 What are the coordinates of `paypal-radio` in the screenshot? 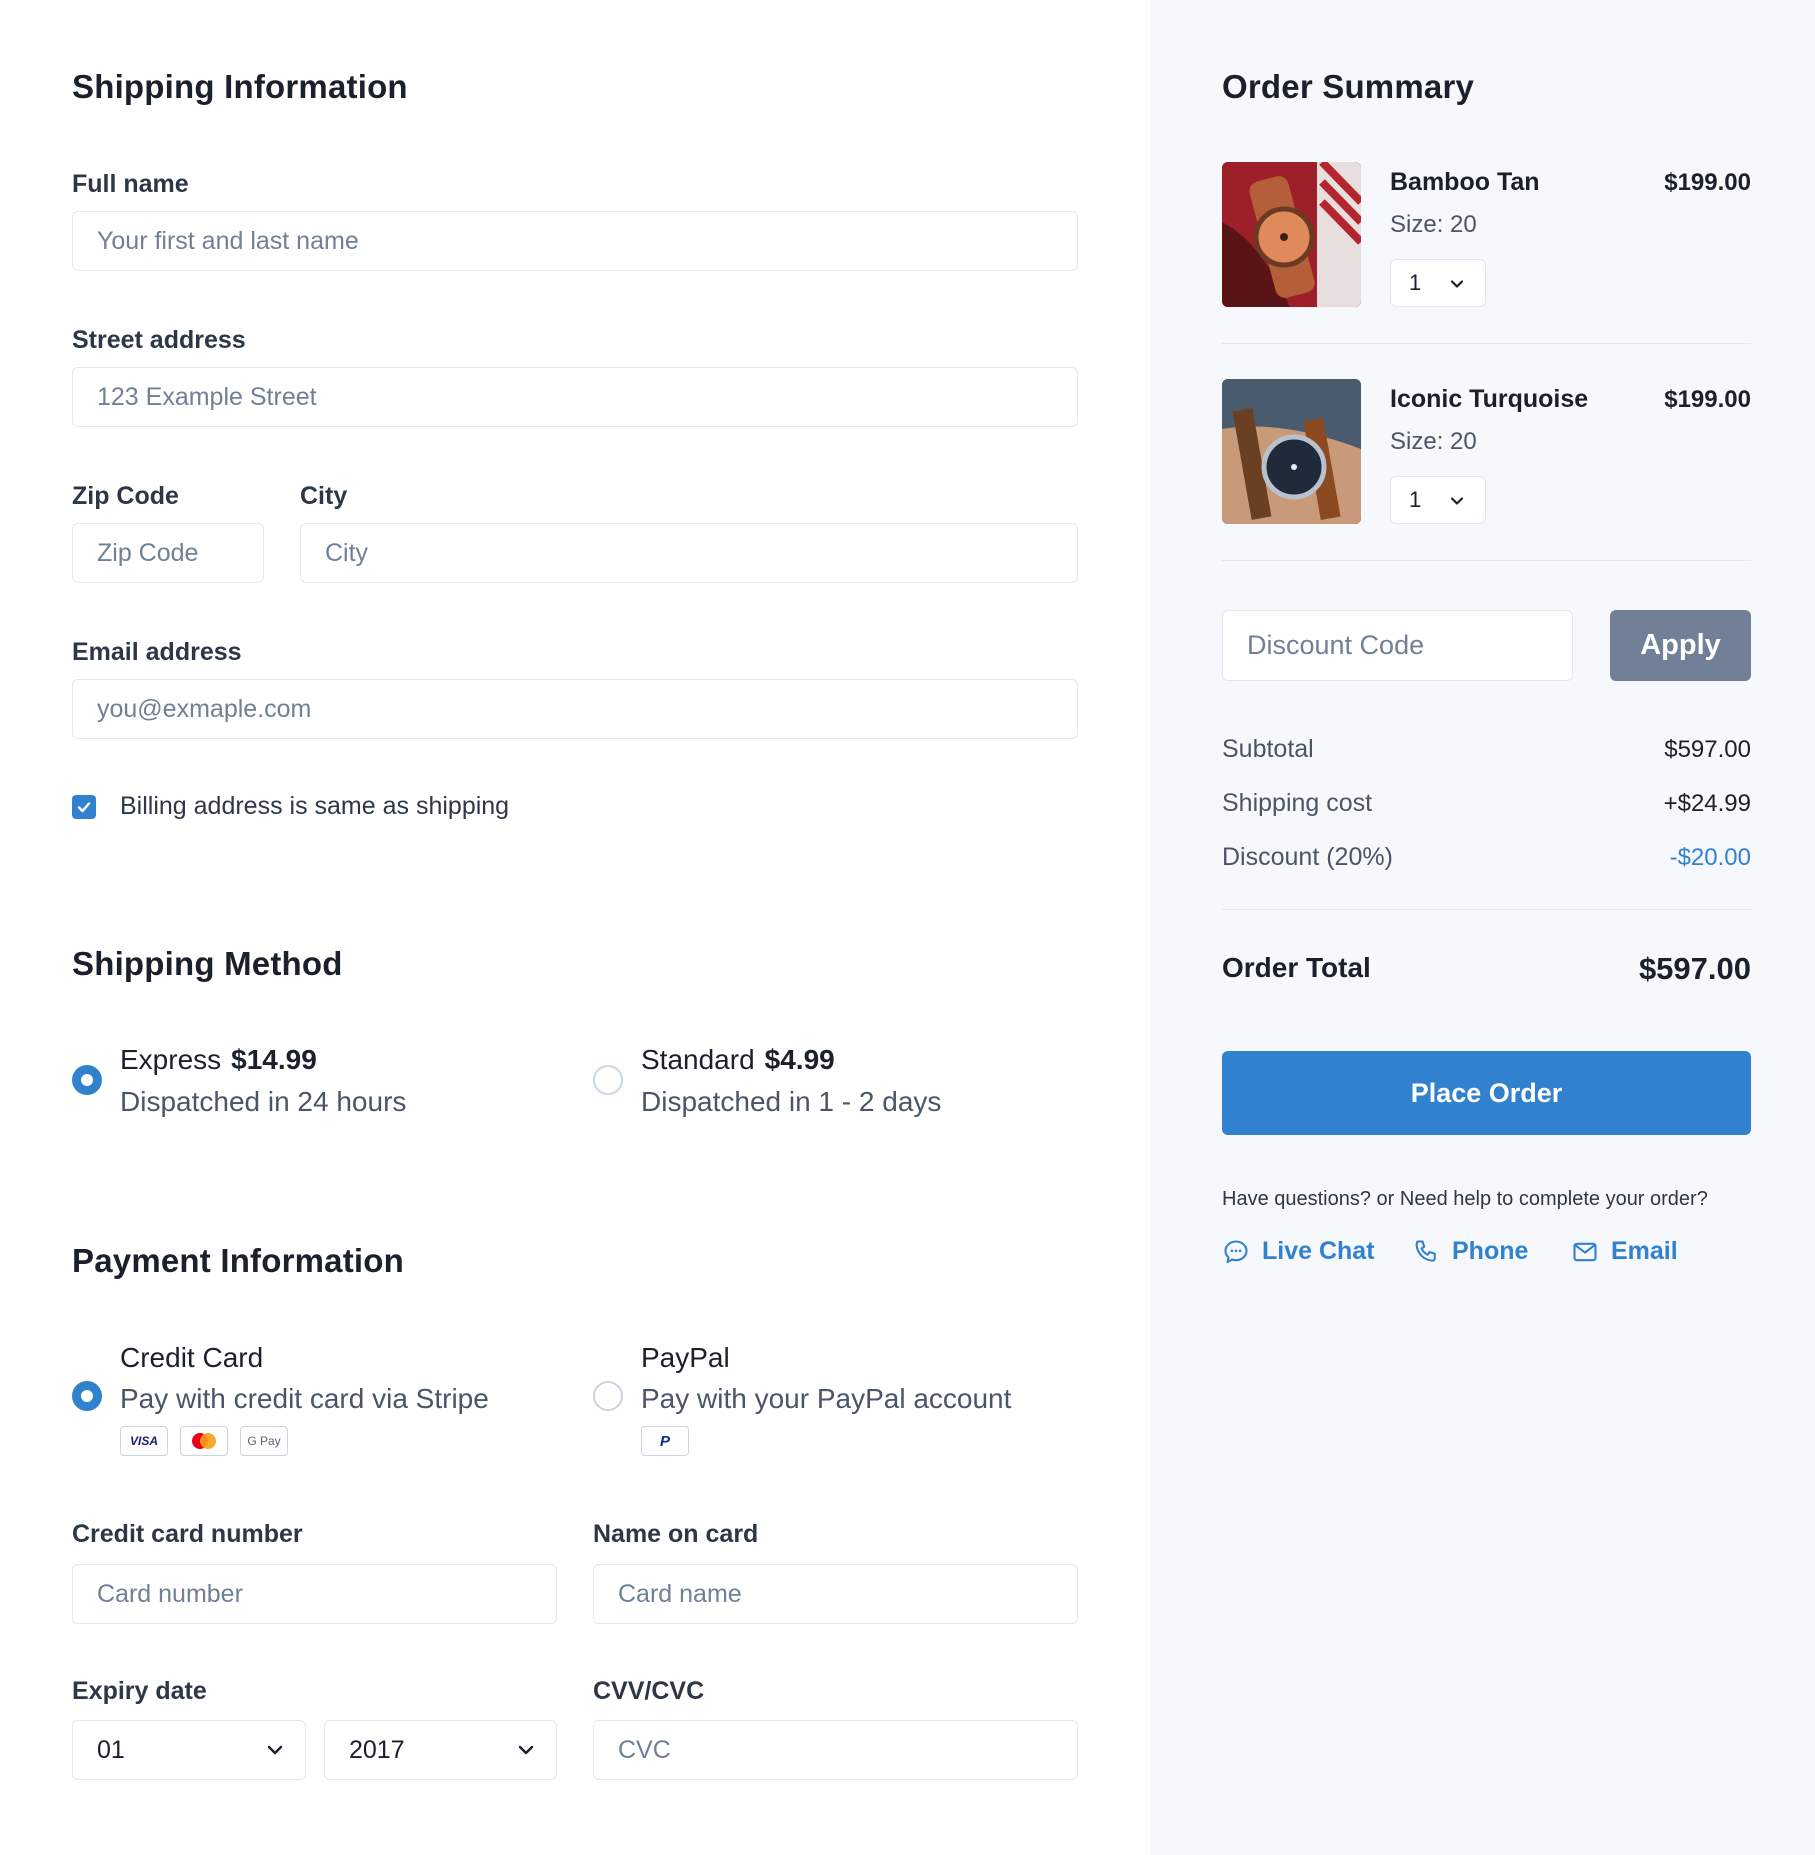 It's located at (608, 1396).